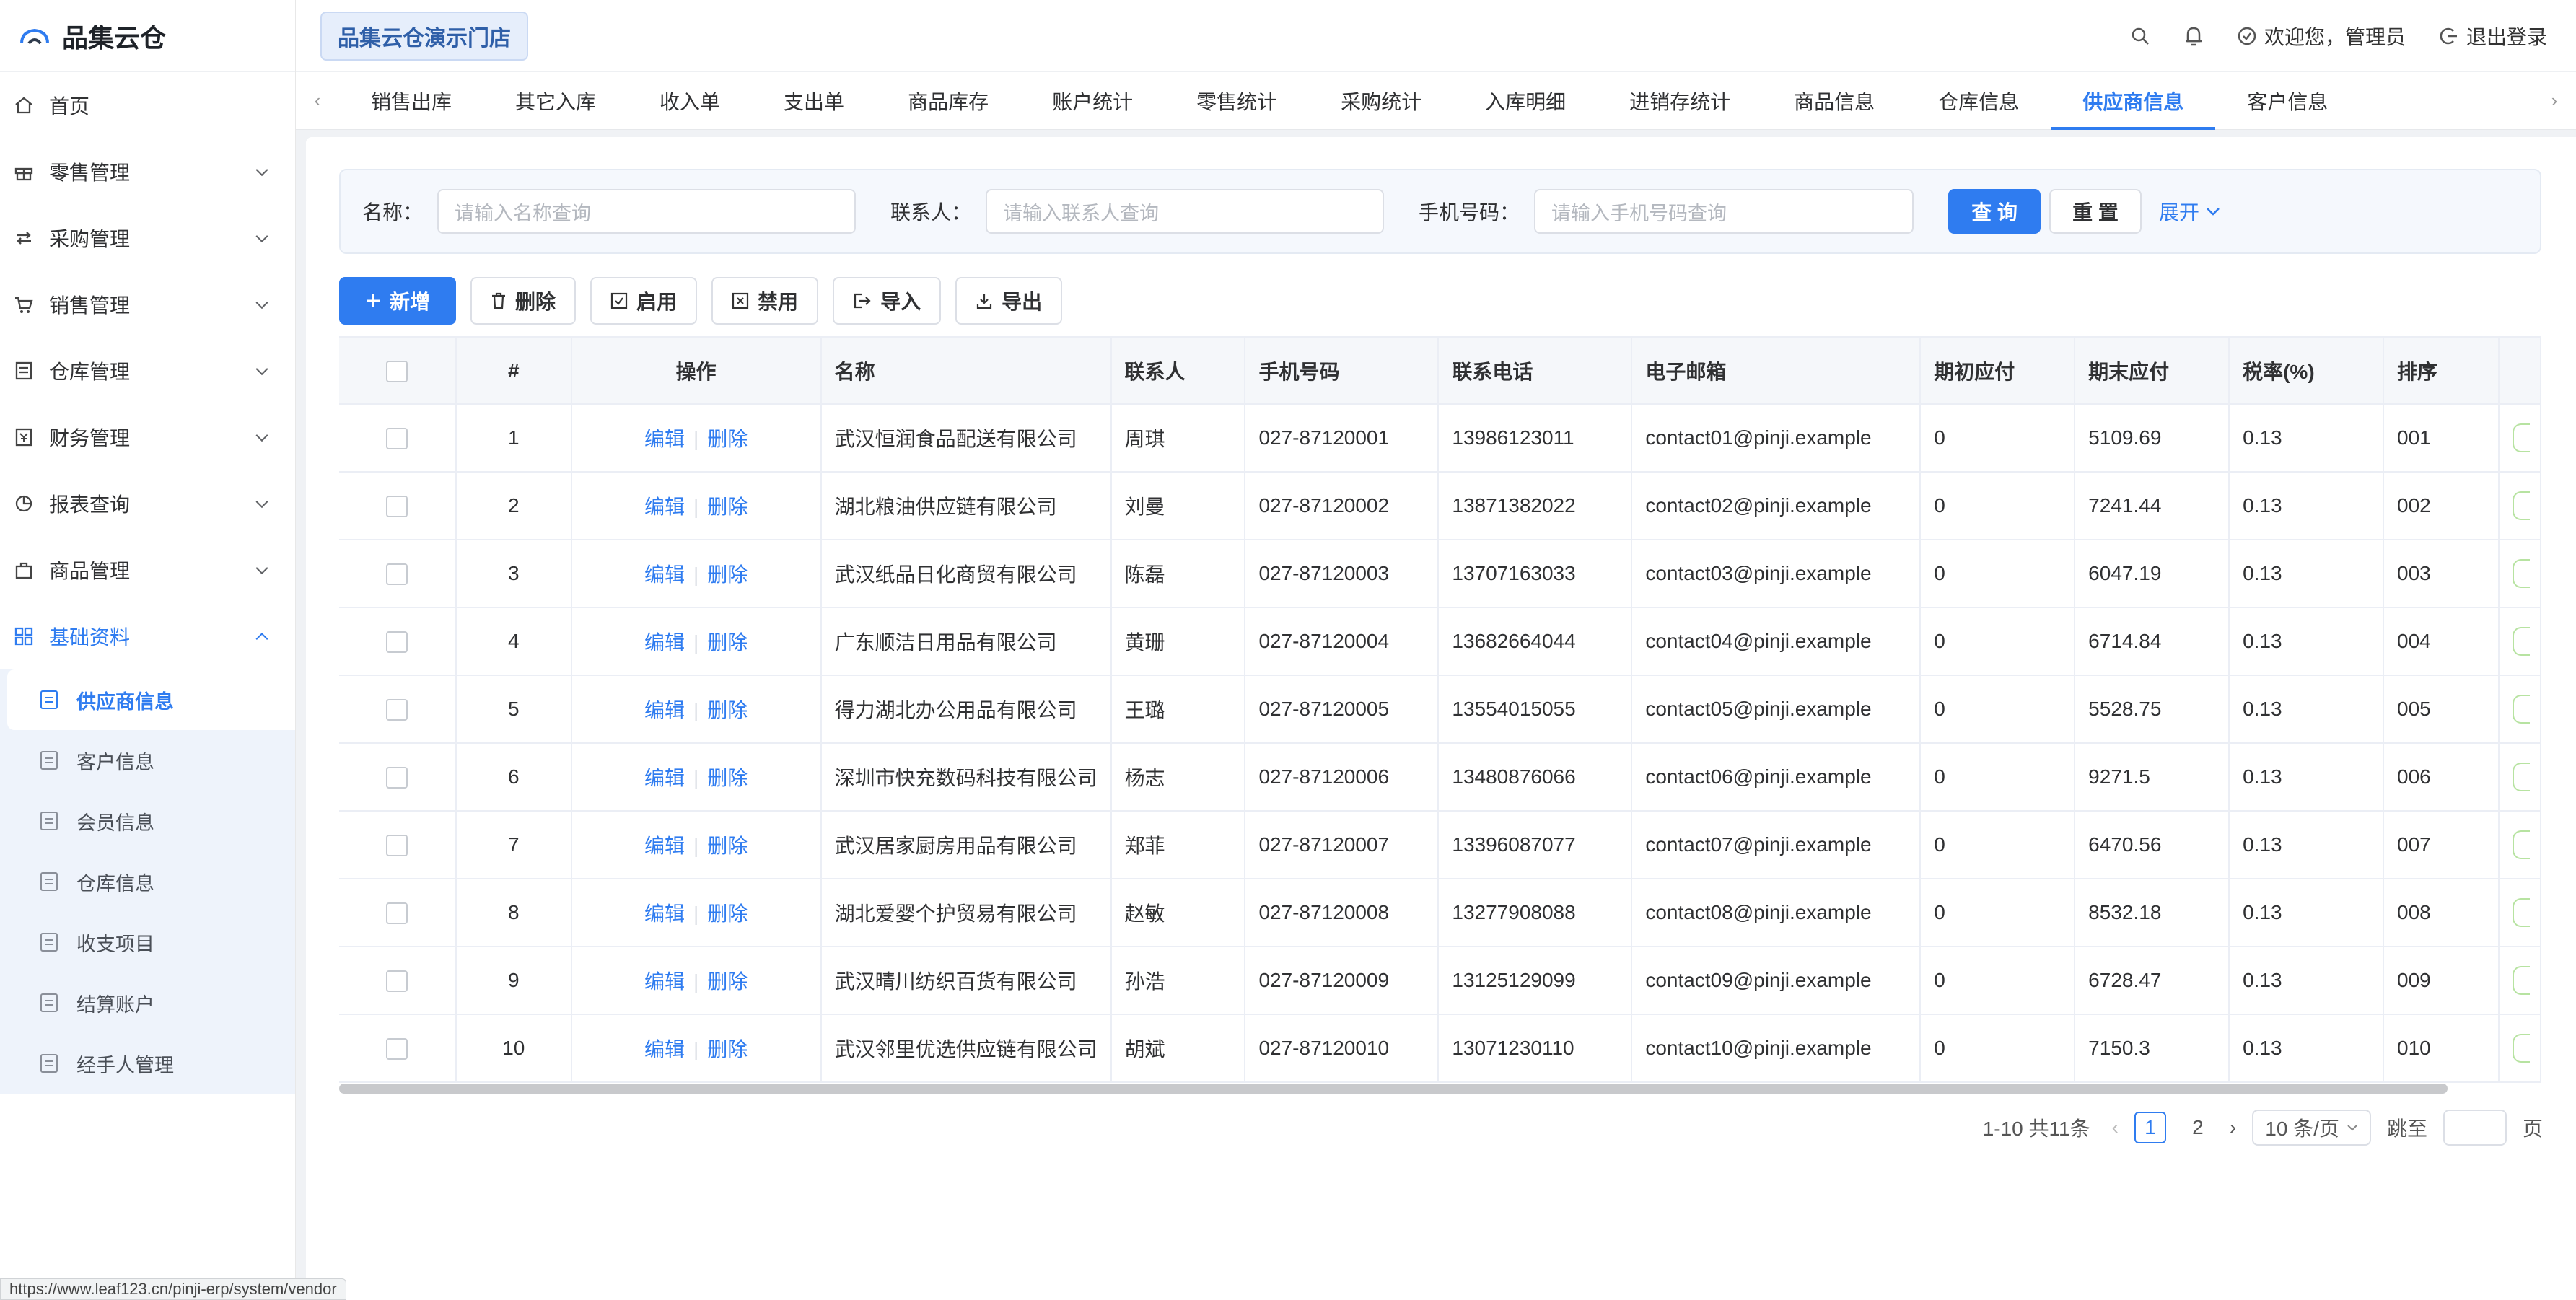 Image resolution: width=2576 pixels, height=1300 pixels. I want to click on col-header-phone: 联系电话, so click(1535, 371).